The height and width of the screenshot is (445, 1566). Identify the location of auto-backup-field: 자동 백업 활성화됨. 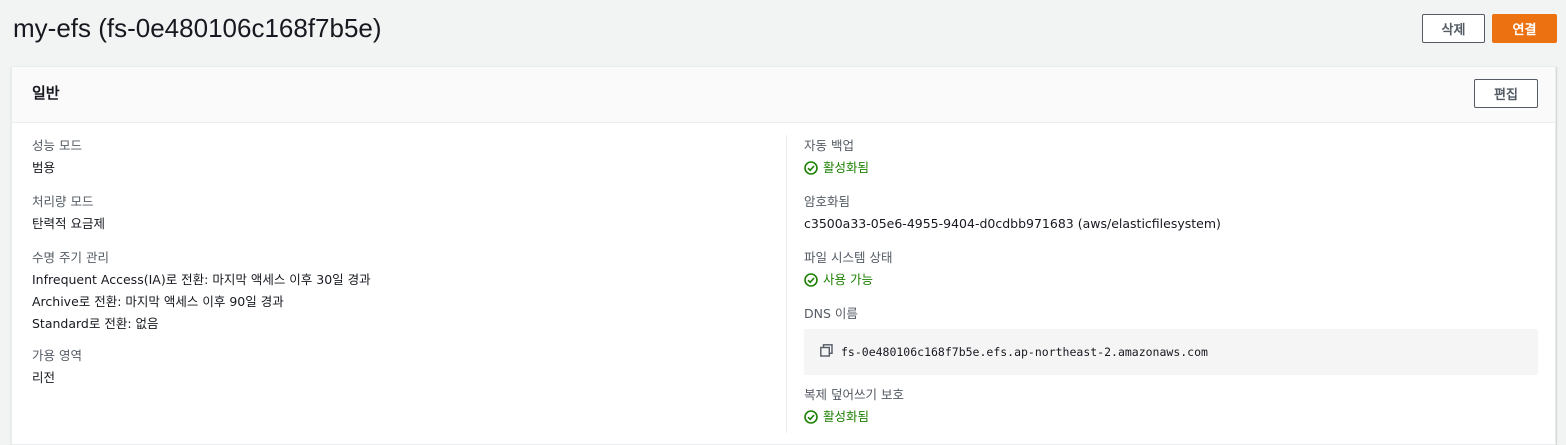
(836, 157).